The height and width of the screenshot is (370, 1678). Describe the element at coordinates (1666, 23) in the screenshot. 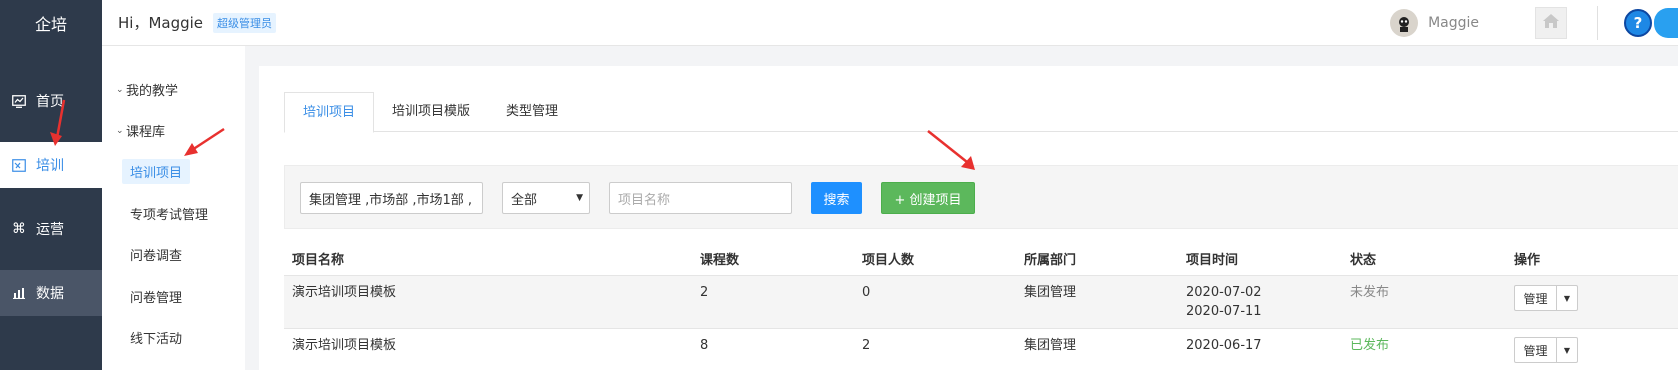

I see `chat-bubble-icon` at that location.